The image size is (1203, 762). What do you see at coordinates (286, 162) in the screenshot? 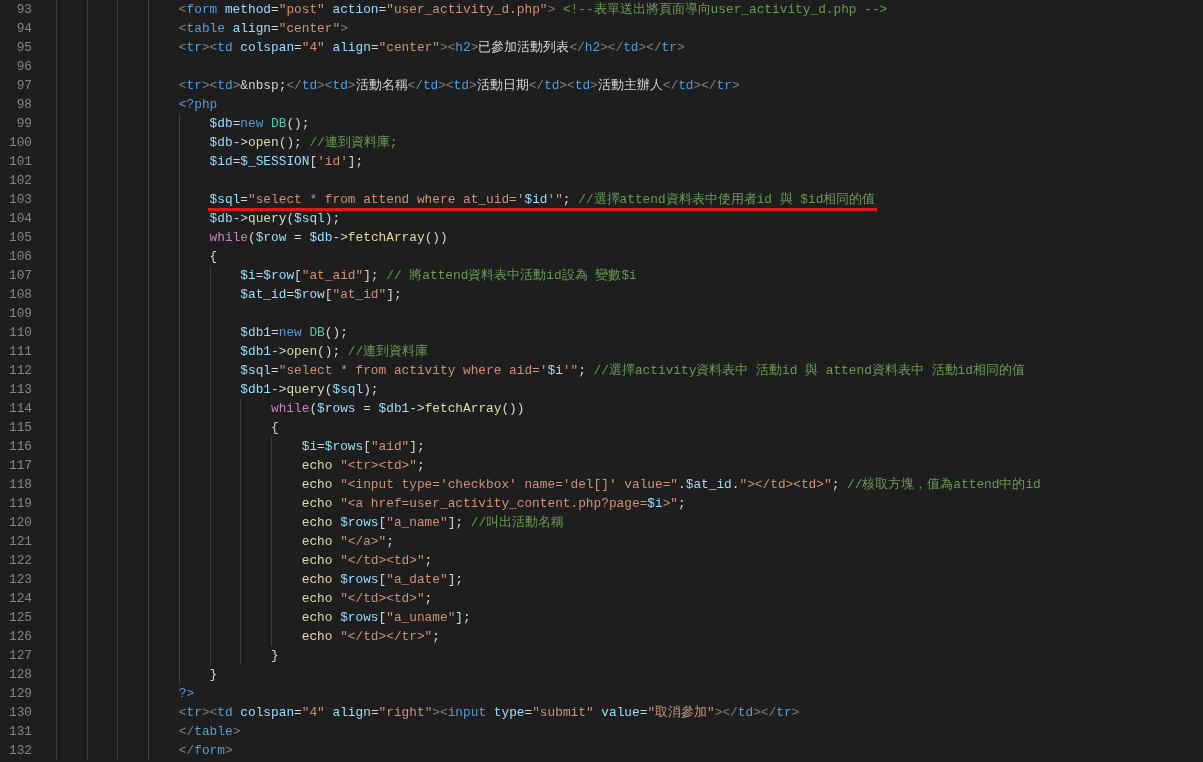
I see `code-line: $id=$_SESSION['id'];` at bounding box center [286, 162].